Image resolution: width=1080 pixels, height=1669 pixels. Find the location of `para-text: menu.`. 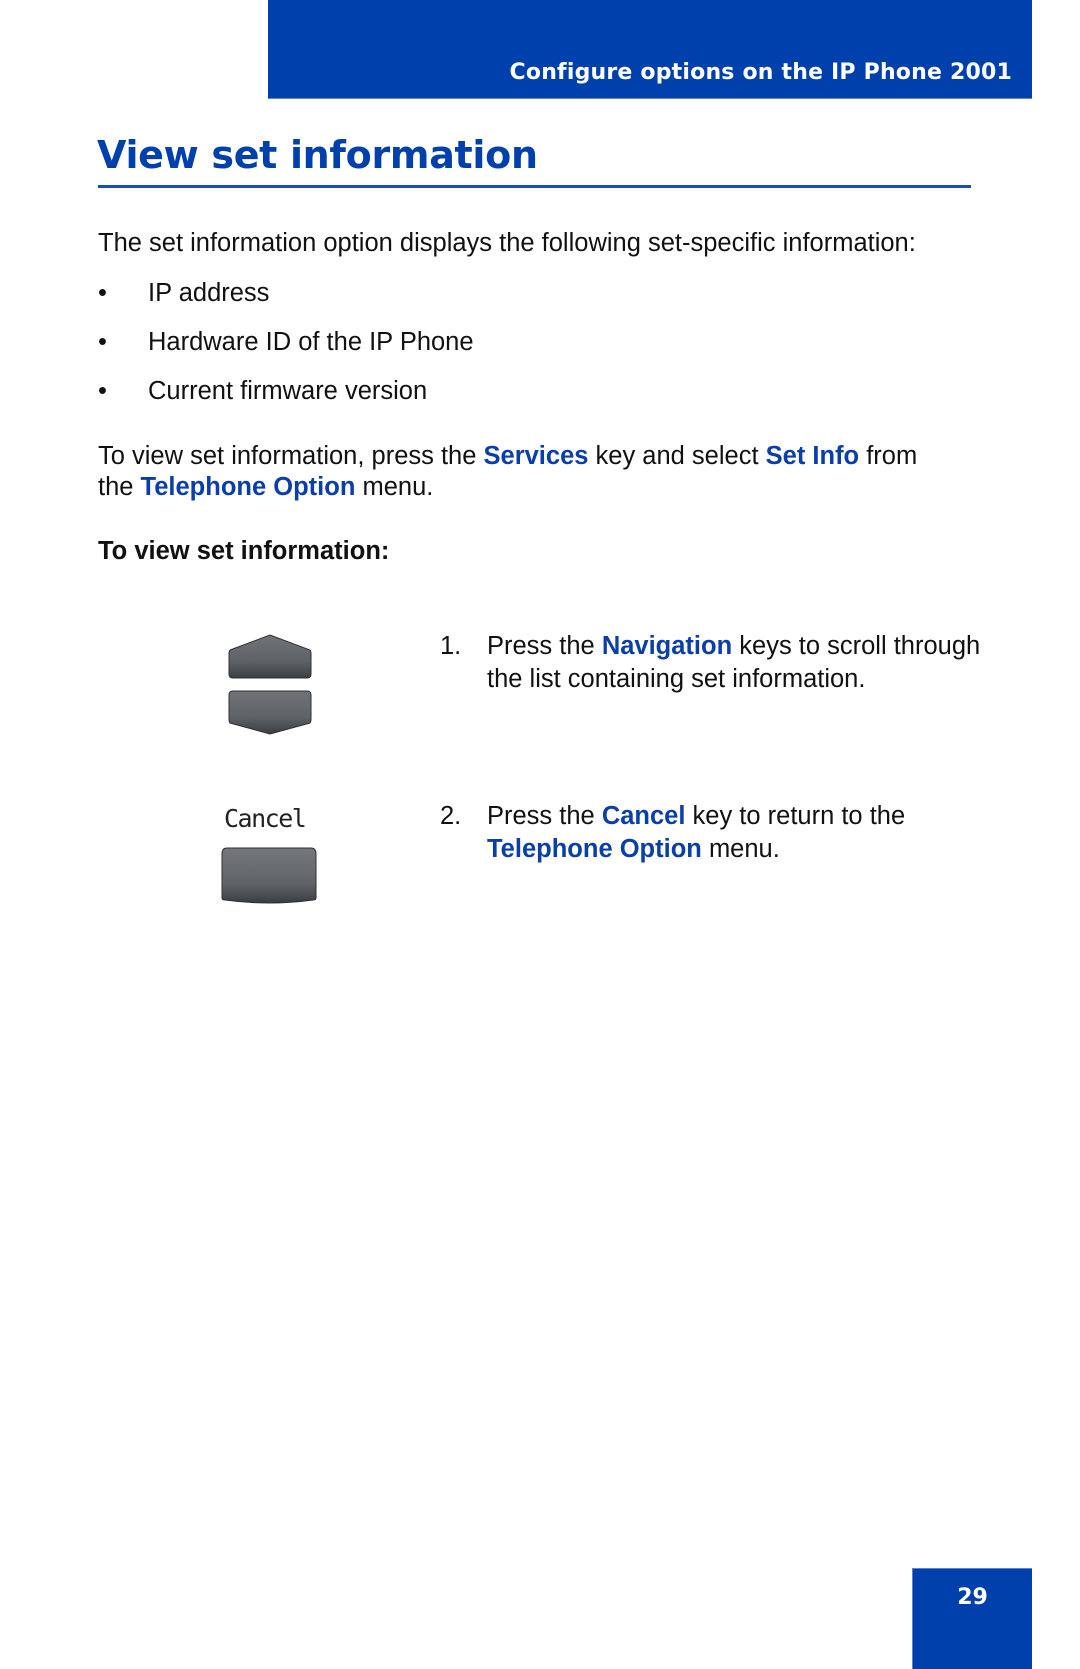

para-text: menu. is located at coordinates (394, 487).